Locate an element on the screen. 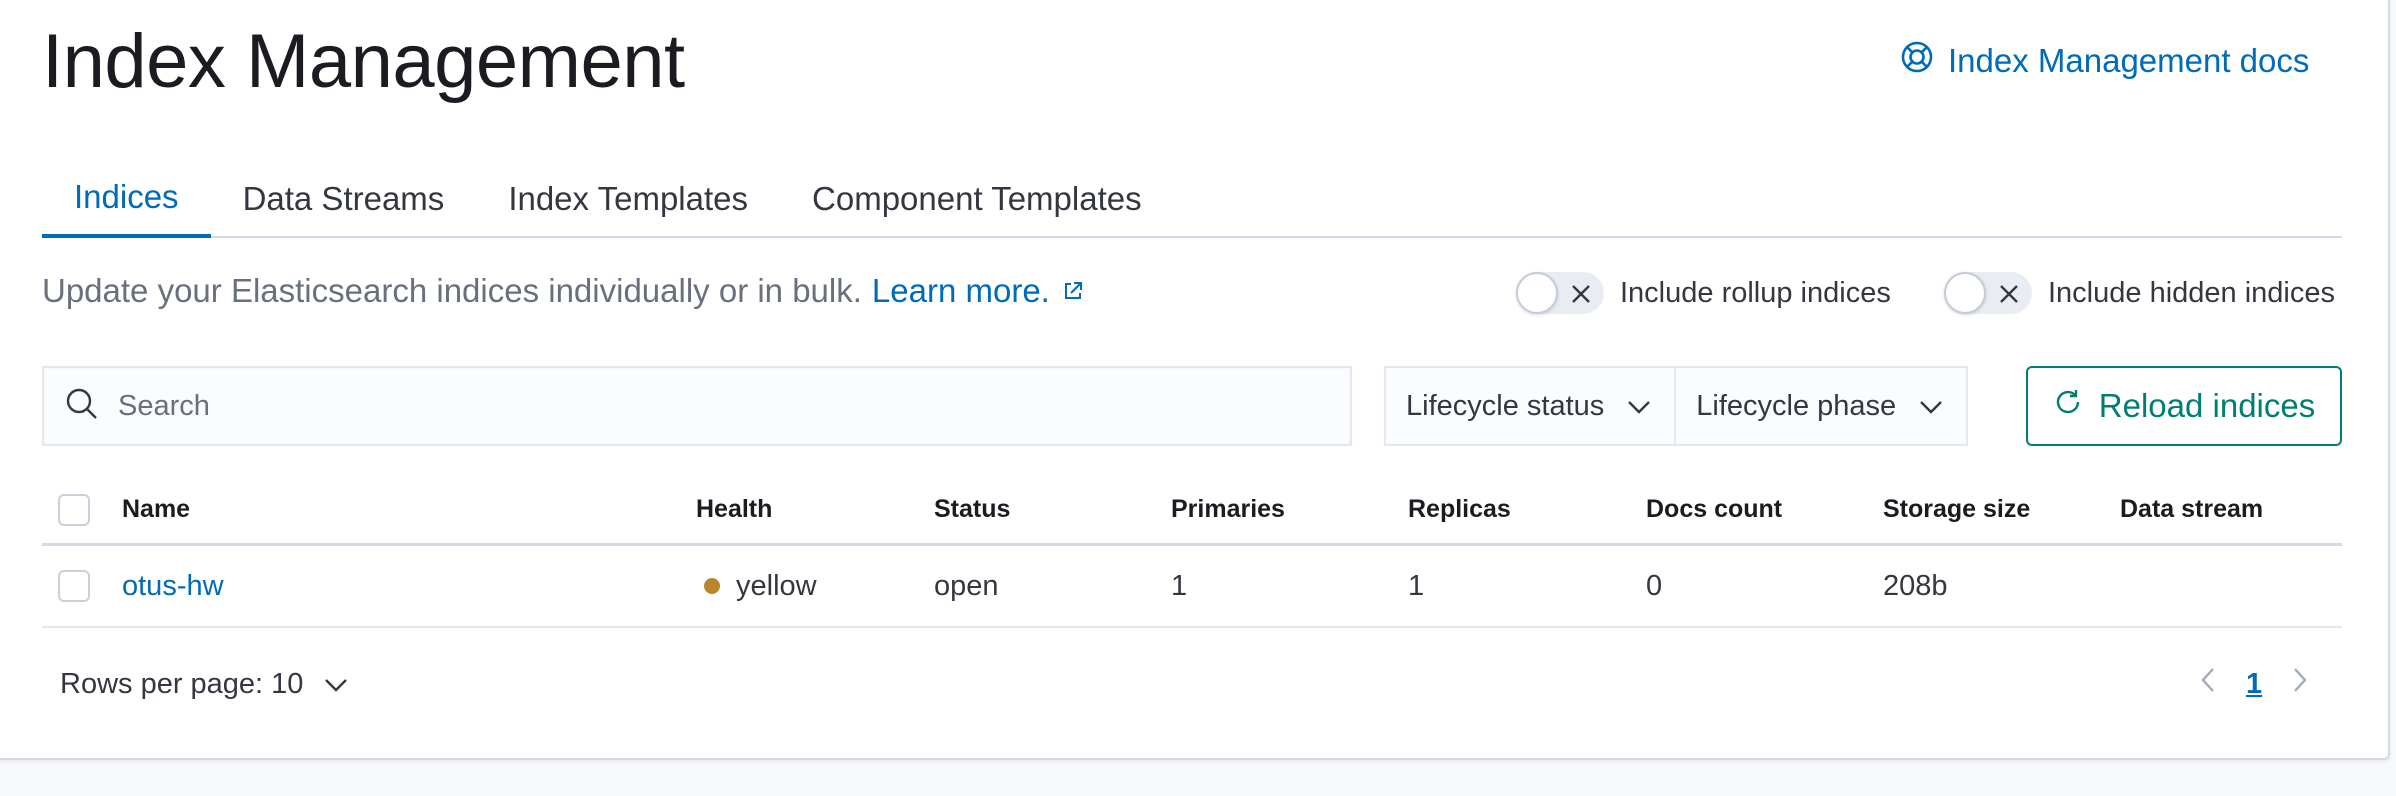 The width and height of the screenshot is (2396, 796). search-input is located at coordinates (718, 406).